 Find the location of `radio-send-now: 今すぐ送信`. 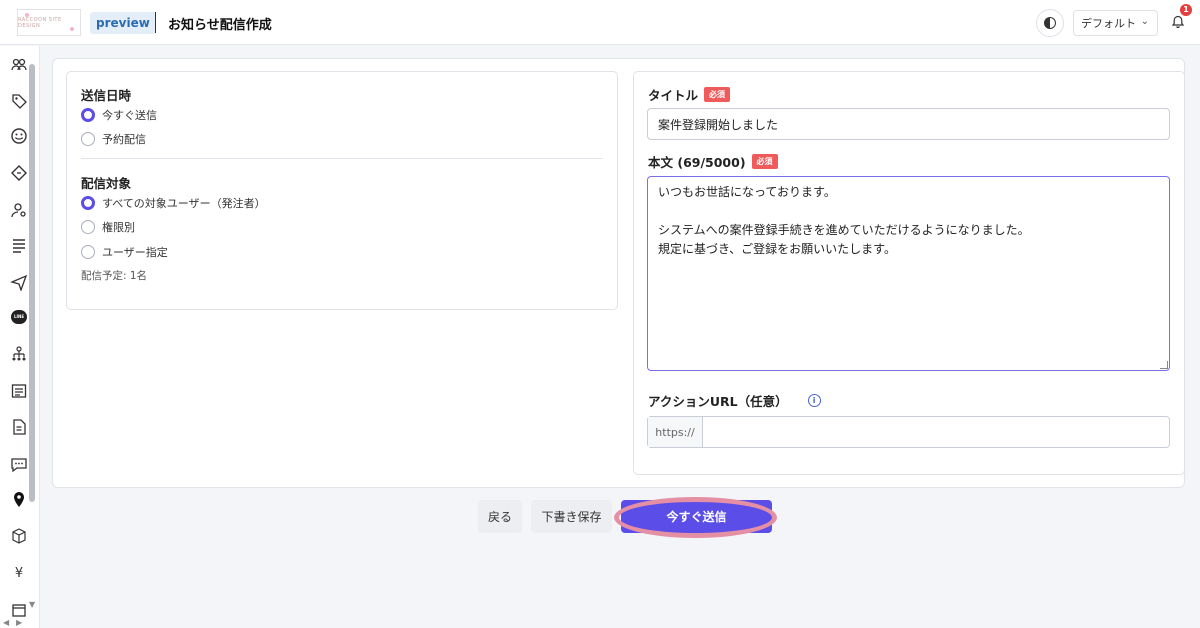

radio-send-now: 今すぐ送信 is located at coordinates (119, 115).